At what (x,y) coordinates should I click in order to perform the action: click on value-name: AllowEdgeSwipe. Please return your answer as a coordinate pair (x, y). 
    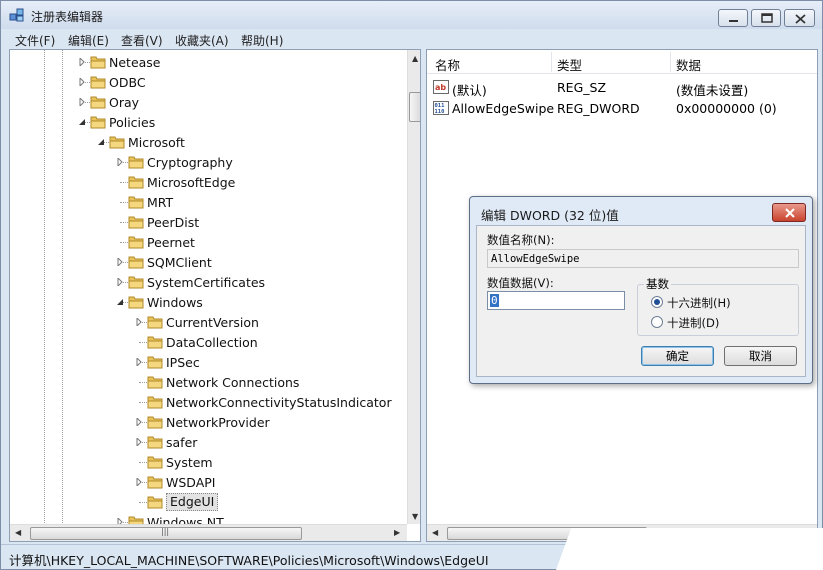
    Looking at the image, I should click on (503, 108).